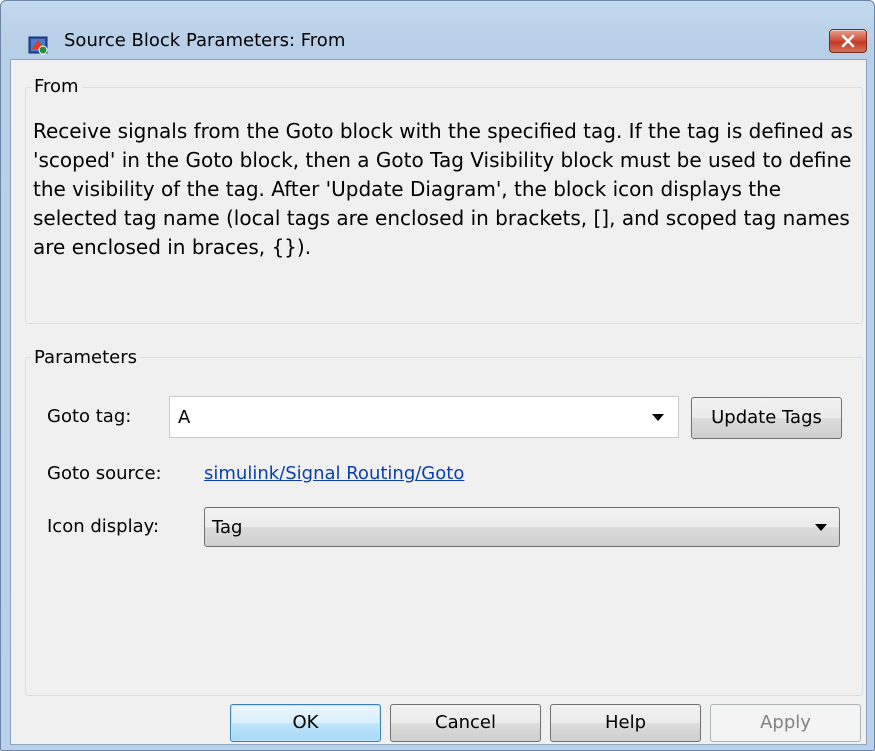 The height and width of the screenshot is (751, 875). I want to click on ok-button-label: OK, so click(305, 722).